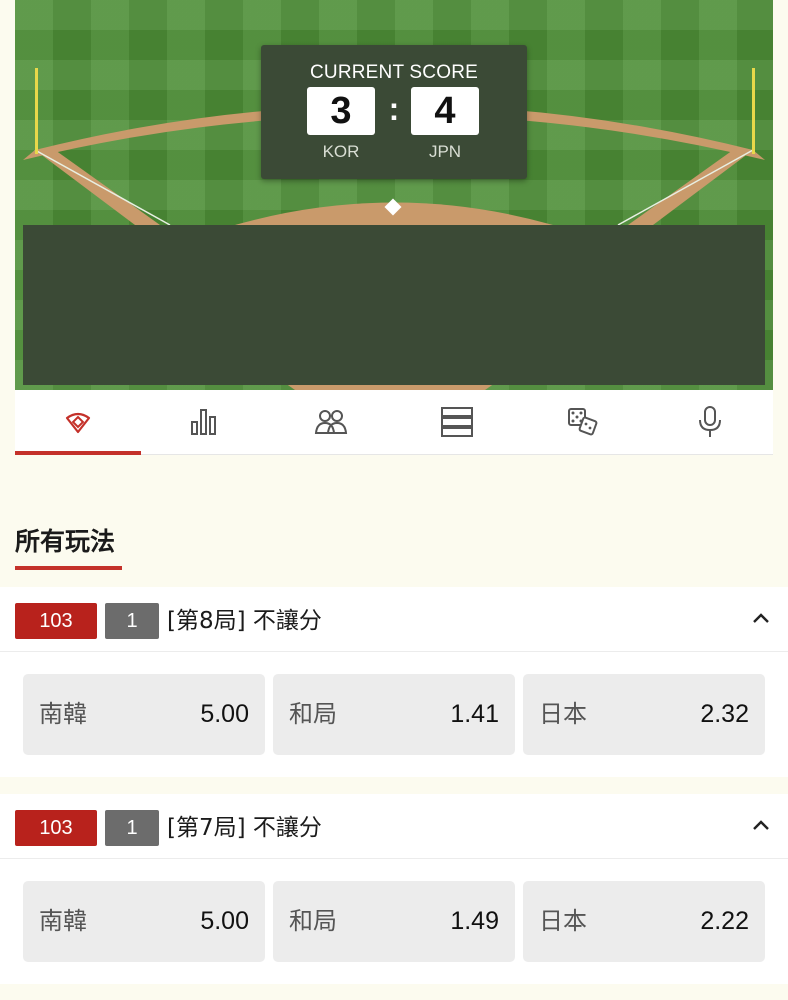  What do you see at coordinates (644, 921) in the screenshot?
I see `odds-button-away: 日本 2.22` at bounding box center [644, 921].